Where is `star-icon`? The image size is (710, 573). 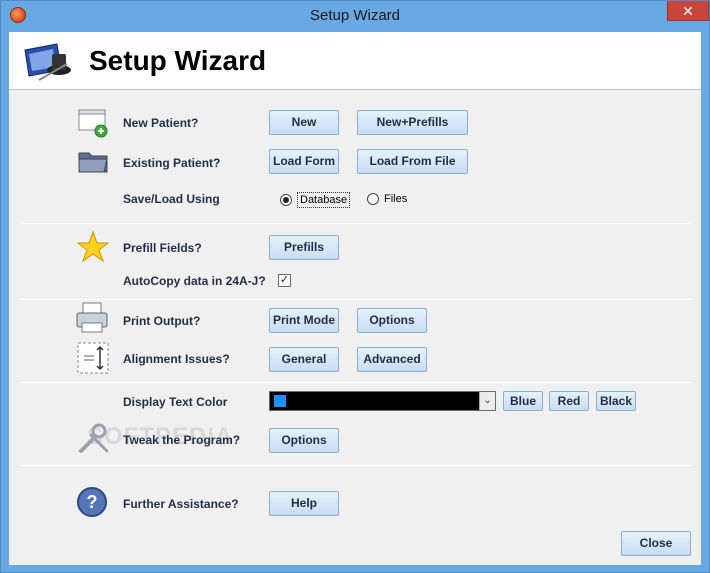 star-icon is located at coordinates (93, 246).